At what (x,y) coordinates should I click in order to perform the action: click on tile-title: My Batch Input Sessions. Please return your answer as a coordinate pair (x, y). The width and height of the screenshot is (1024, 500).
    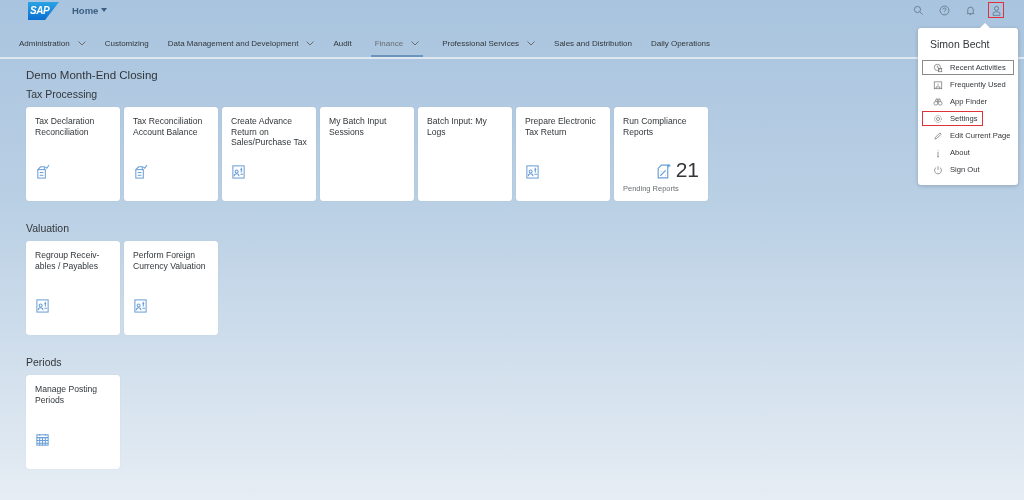
    Looking at the image, I should click on (358, 126).